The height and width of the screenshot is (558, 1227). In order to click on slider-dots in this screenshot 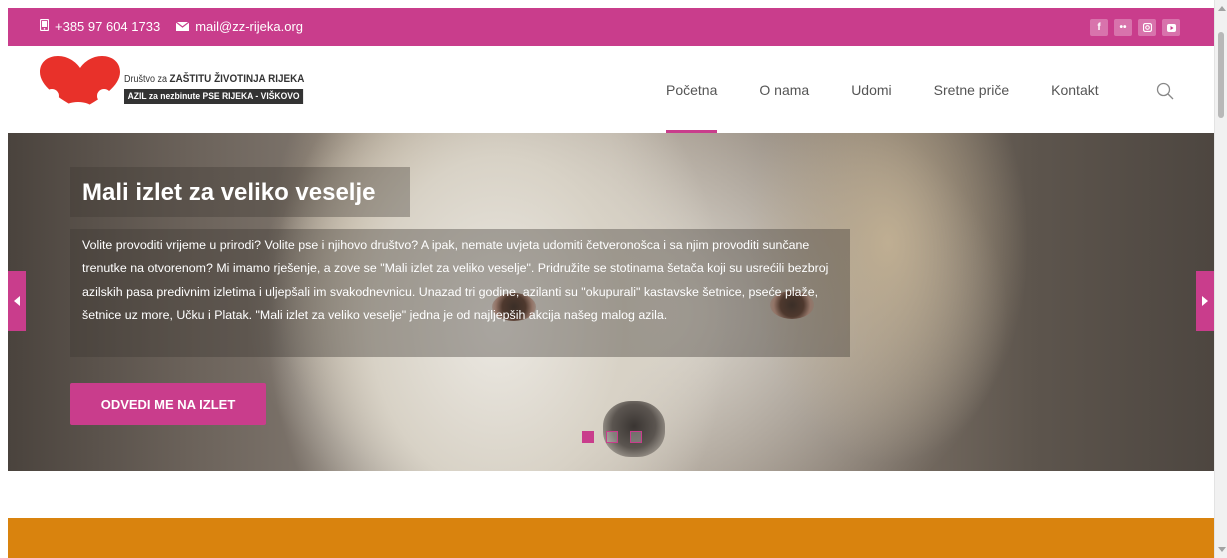, I will do `click(618, 437)`.